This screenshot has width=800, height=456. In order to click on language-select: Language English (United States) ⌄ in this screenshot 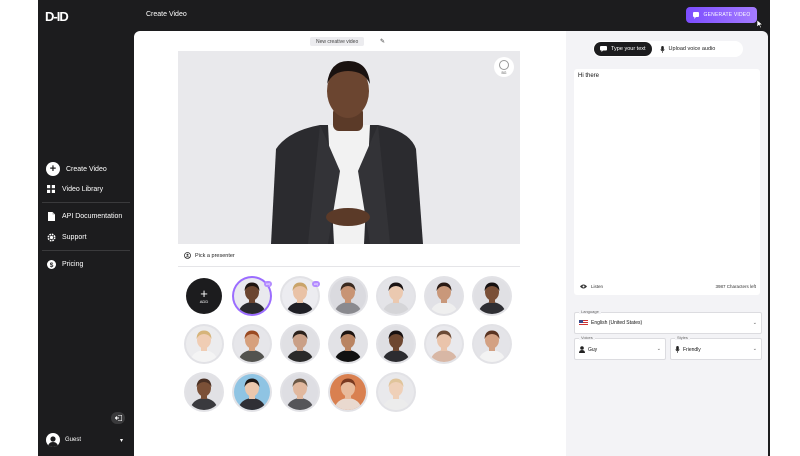, I will do `click(668, 321)`.